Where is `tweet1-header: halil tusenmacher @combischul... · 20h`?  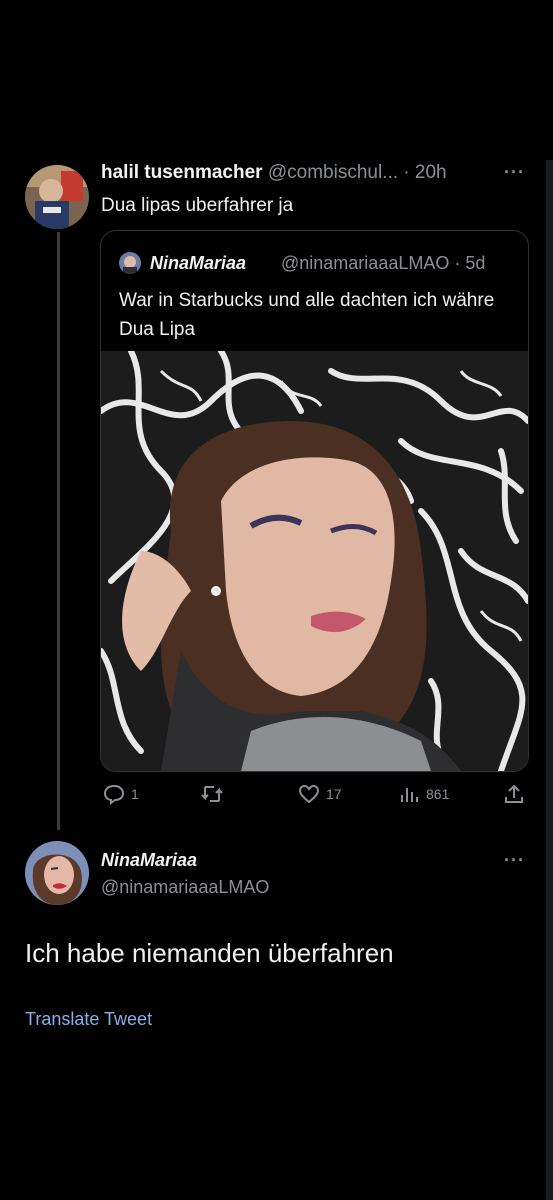 tweet1-header: halil tusenmacher @combischul... · 20h is located at coordinates (274, 173).